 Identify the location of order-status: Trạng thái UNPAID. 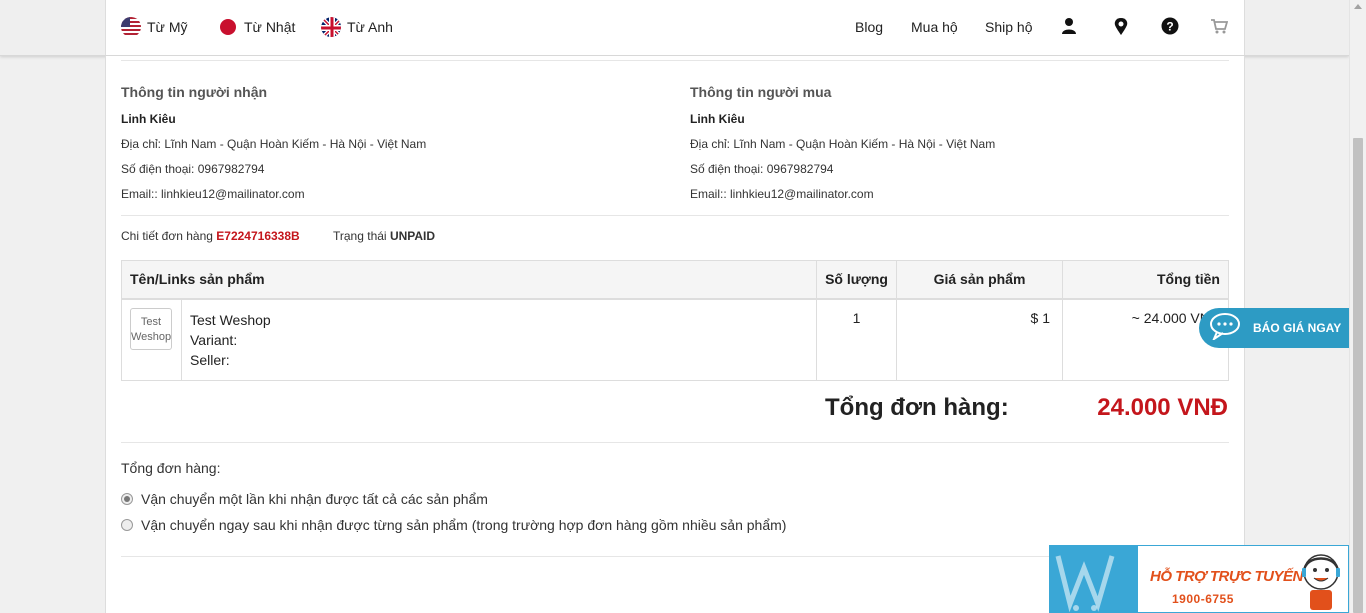
(384, 236).